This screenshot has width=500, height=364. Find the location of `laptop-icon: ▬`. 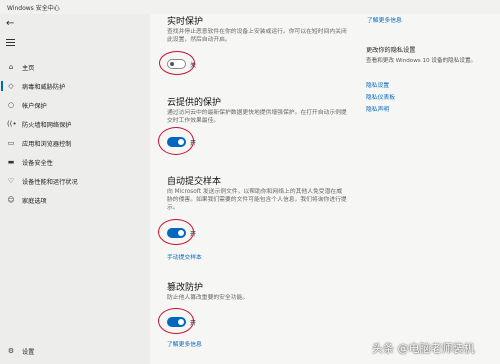

laptop-icon: ▬ is located at coordinates (11, 162).